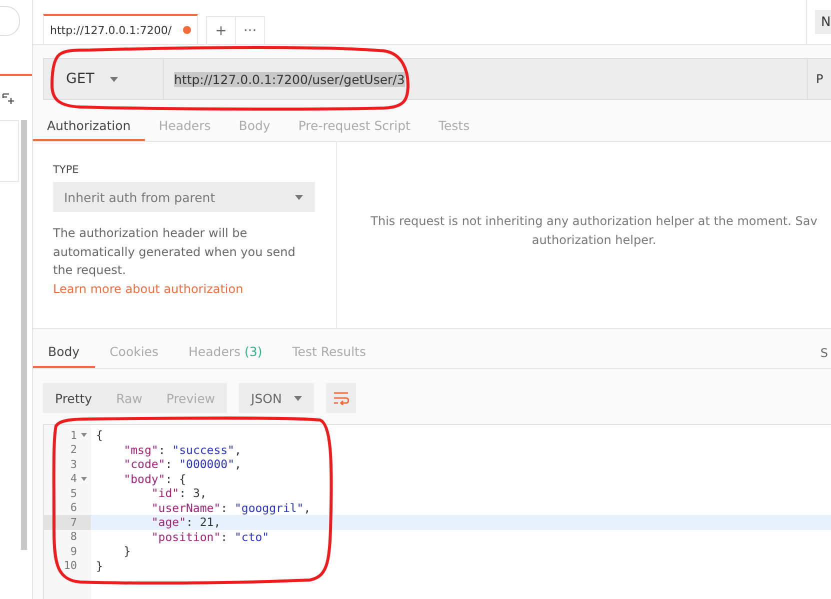  I want to click on response-tab: Body, so click(64, 352).